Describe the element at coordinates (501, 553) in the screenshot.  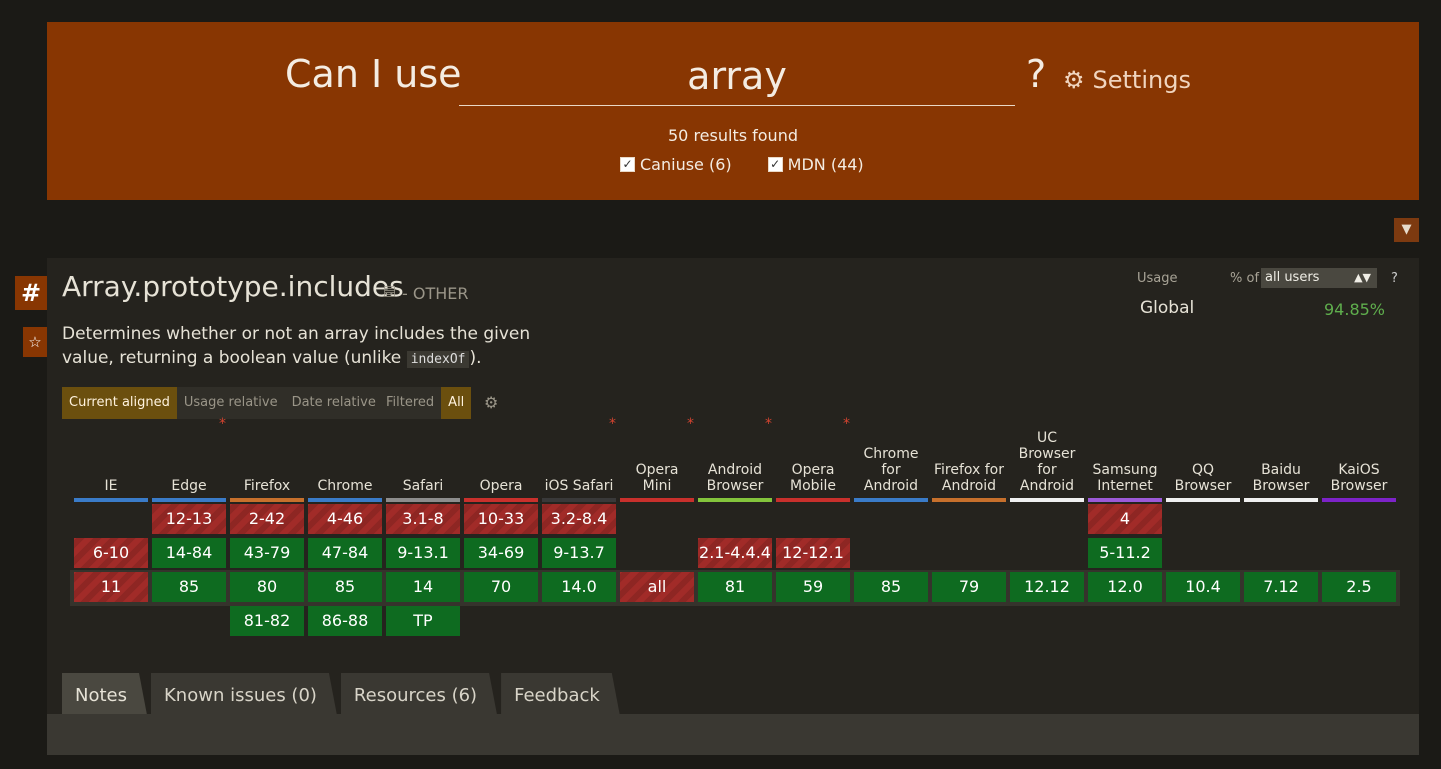
I see `support-cell: 34-69` at that location.